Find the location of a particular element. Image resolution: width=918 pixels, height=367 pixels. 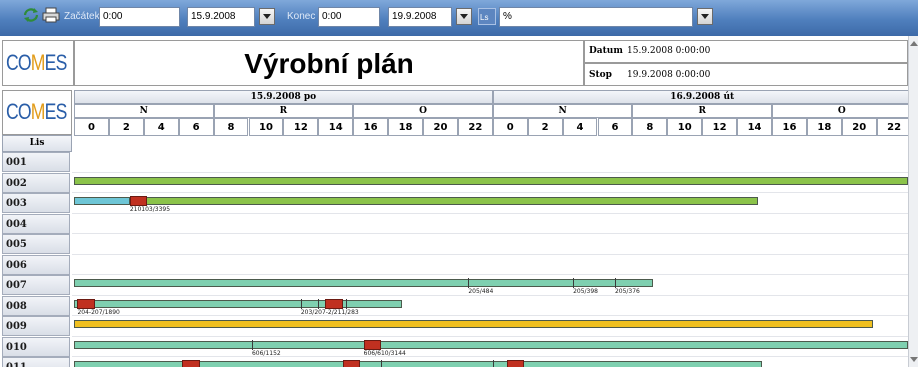

end-date-dropdown is located at coordinates (464, 16).